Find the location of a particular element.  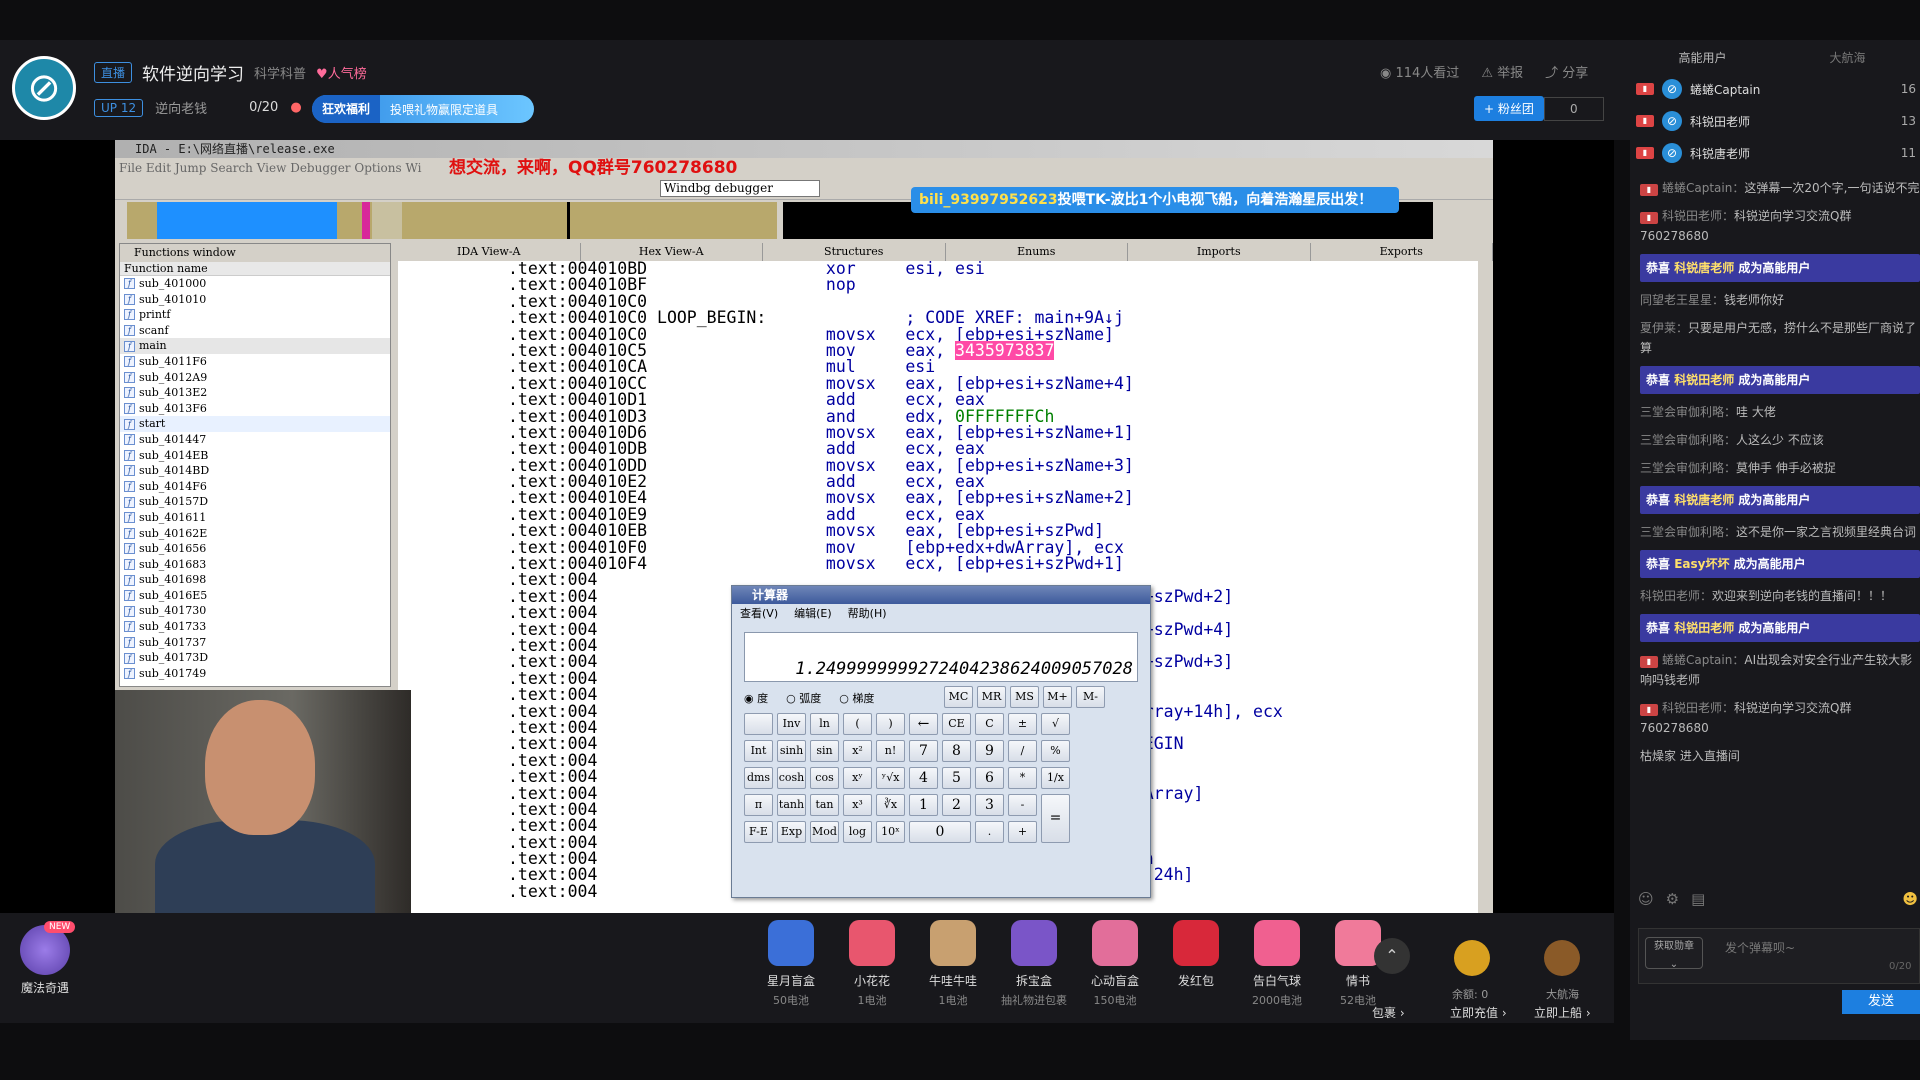

chevron-up-icon: ⌃ is located at coordinates (1392, 956).